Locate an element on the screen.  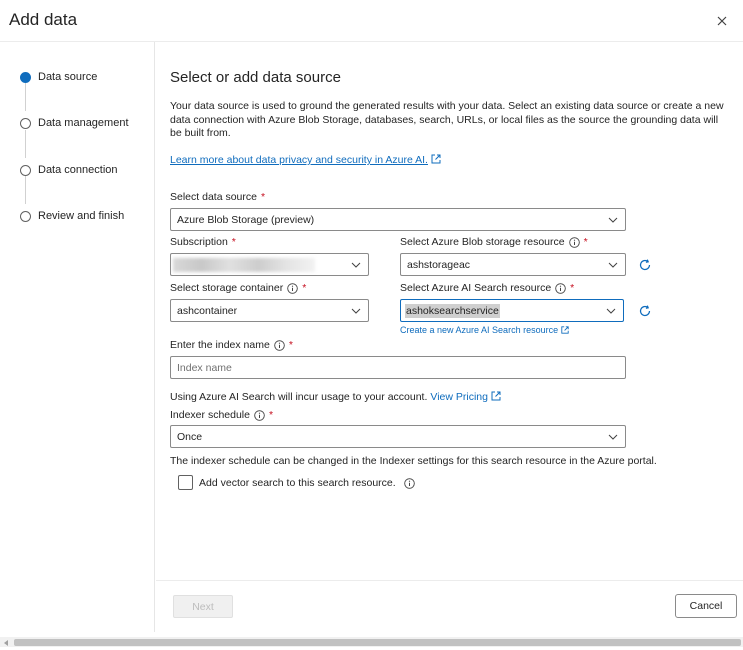
step-data-connection: Data connection is located at coordinates (69, 170).